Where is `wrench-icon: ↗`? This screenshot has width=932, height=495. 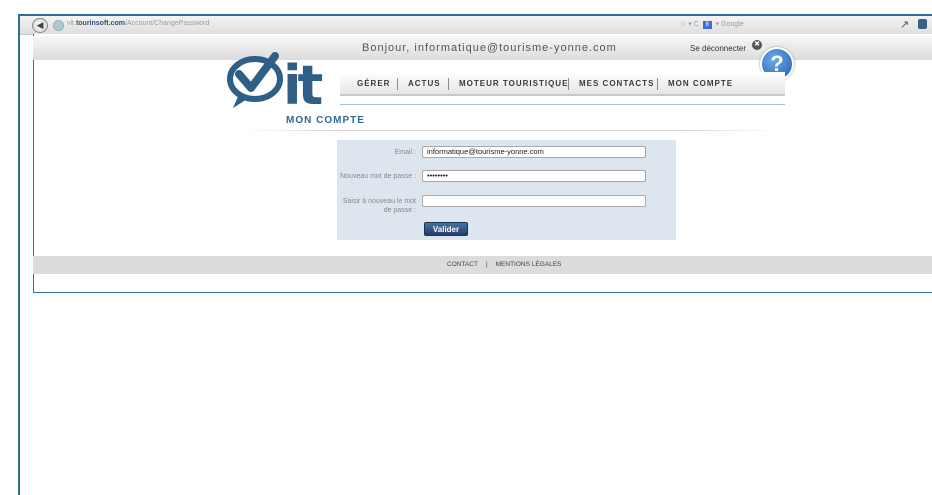
wrench-icon: ↗ is located at coordinates (904, 24).